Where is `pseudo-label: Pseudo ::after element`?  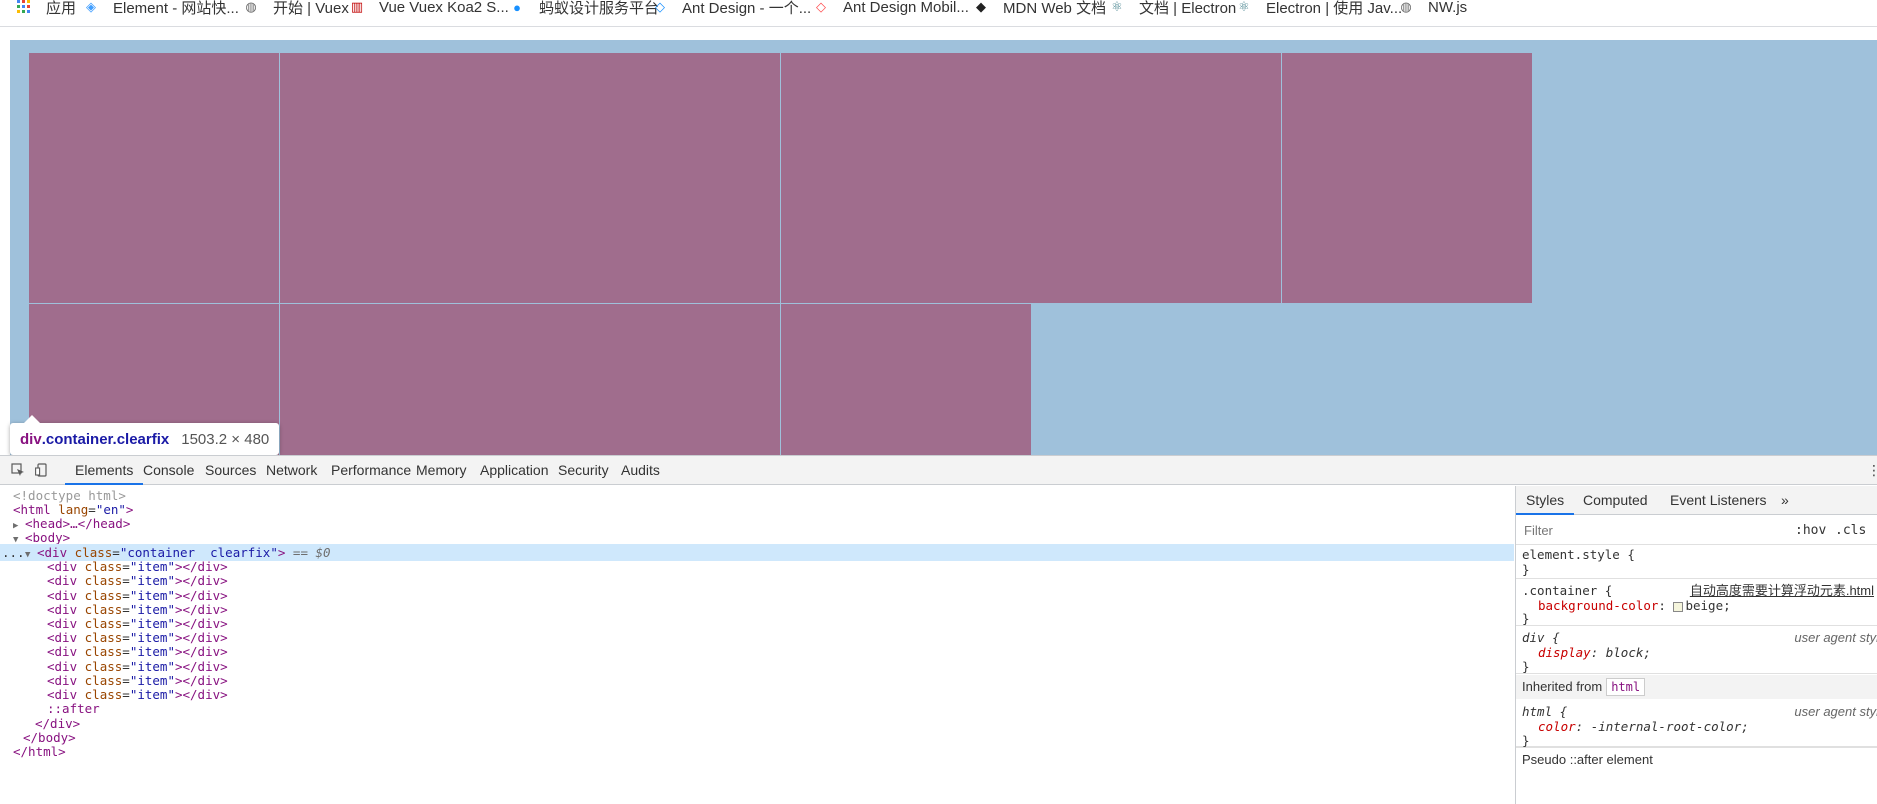 pseudo-label: Pseudo ::after element is located at coordinates (1587, 759).